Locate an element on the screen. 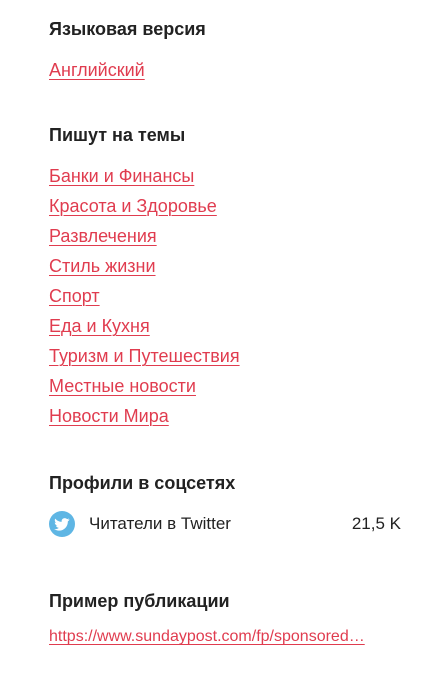 The width and height of the screenshot is (429, 685). social-profiles-heading: Профили в соцсетях is located at coordinates (142, 483).